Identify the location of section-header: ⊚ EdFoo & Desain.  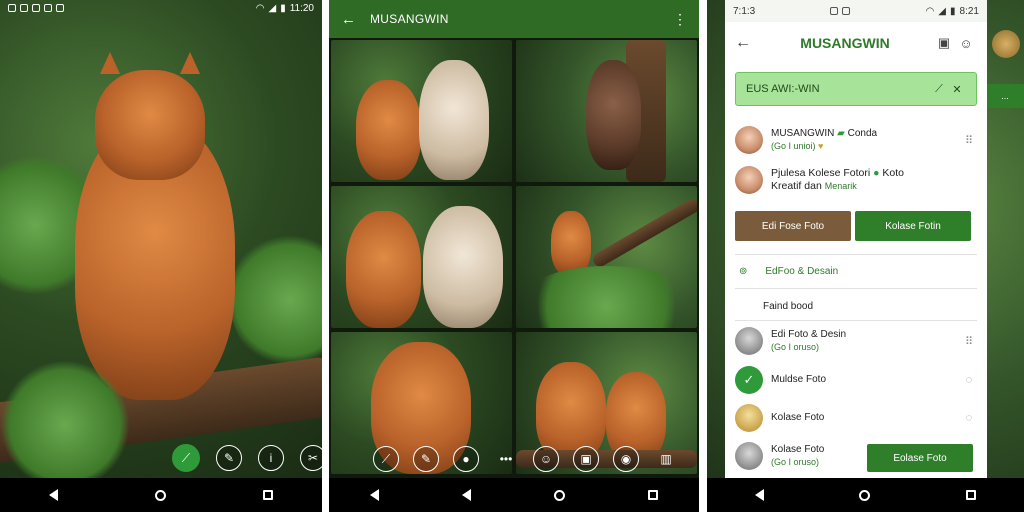
(788, 271).